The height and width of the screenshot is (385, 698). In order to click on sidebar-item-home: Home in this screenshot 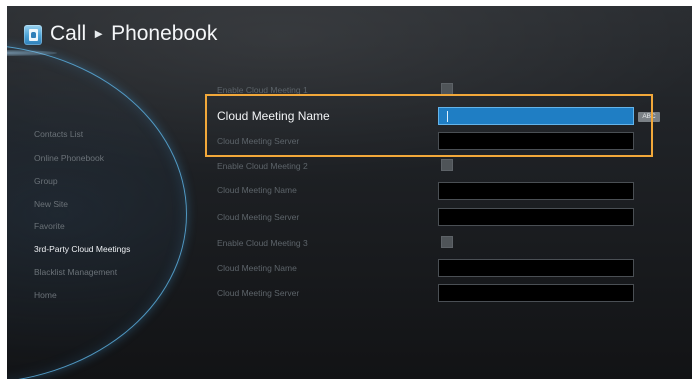, I will do `click(45, 295)`.